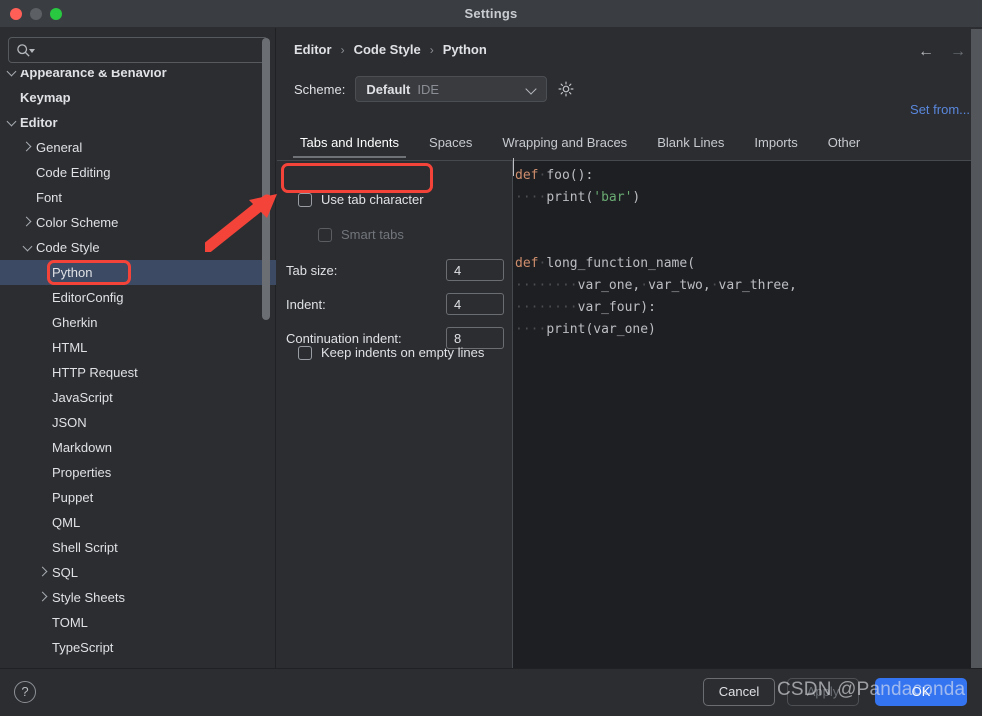 The width and height of the screenshot is (982, 716). I want to click on sidebar-item-label: HTTP Request, so click(95, 372).